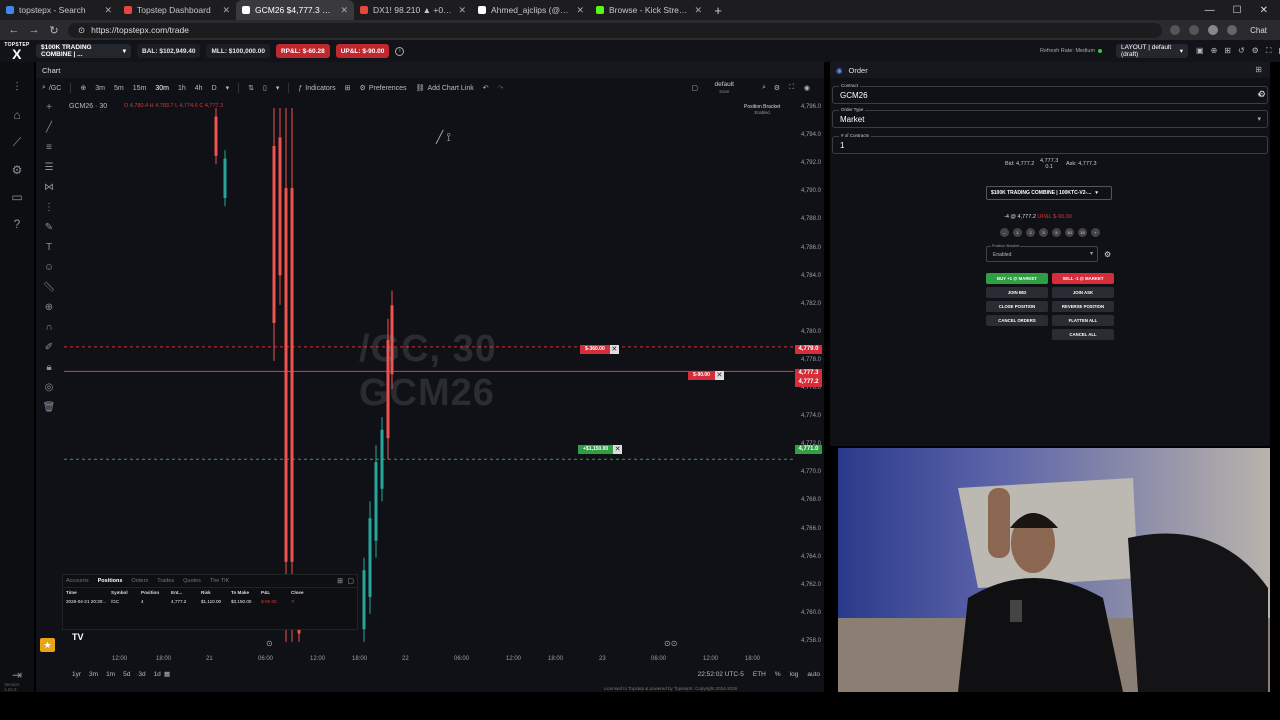  Describe the element at coordinates (600, 449) in the screenshot. I see `take-profit-order-tag: +$1,150.00 ✕` at that location.